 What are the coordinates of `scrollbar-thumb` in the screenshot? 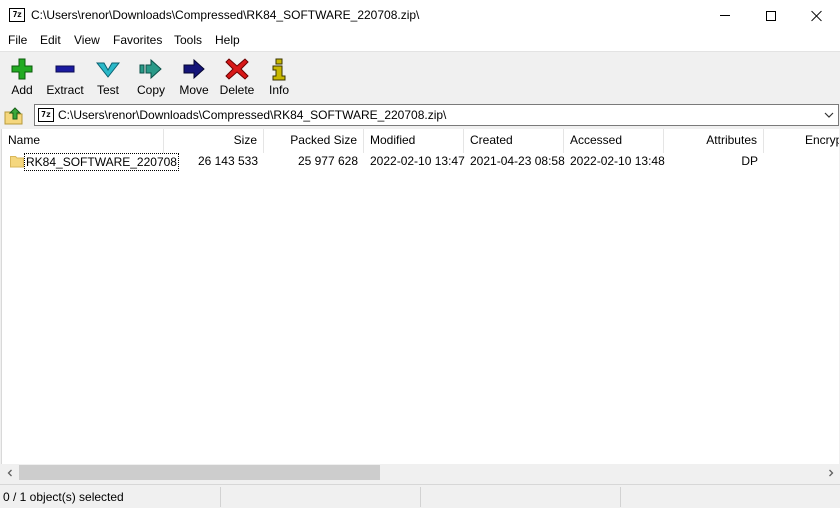 It's located at (199, 472).